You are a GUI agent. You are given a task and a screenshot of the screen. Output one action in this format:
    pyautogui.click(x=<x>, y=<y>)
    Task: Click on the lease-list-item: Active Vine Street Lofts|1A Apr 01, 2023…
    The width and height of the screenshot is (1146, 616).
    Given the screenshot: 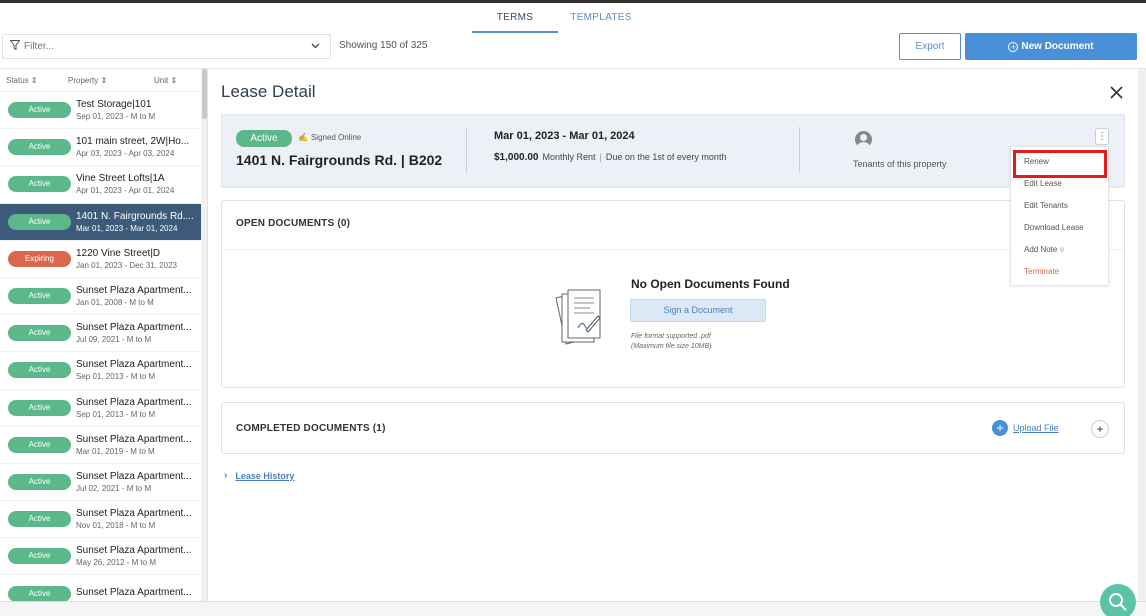 What is the action you would take?
    pyautogui.click(x=100, y=185)
    